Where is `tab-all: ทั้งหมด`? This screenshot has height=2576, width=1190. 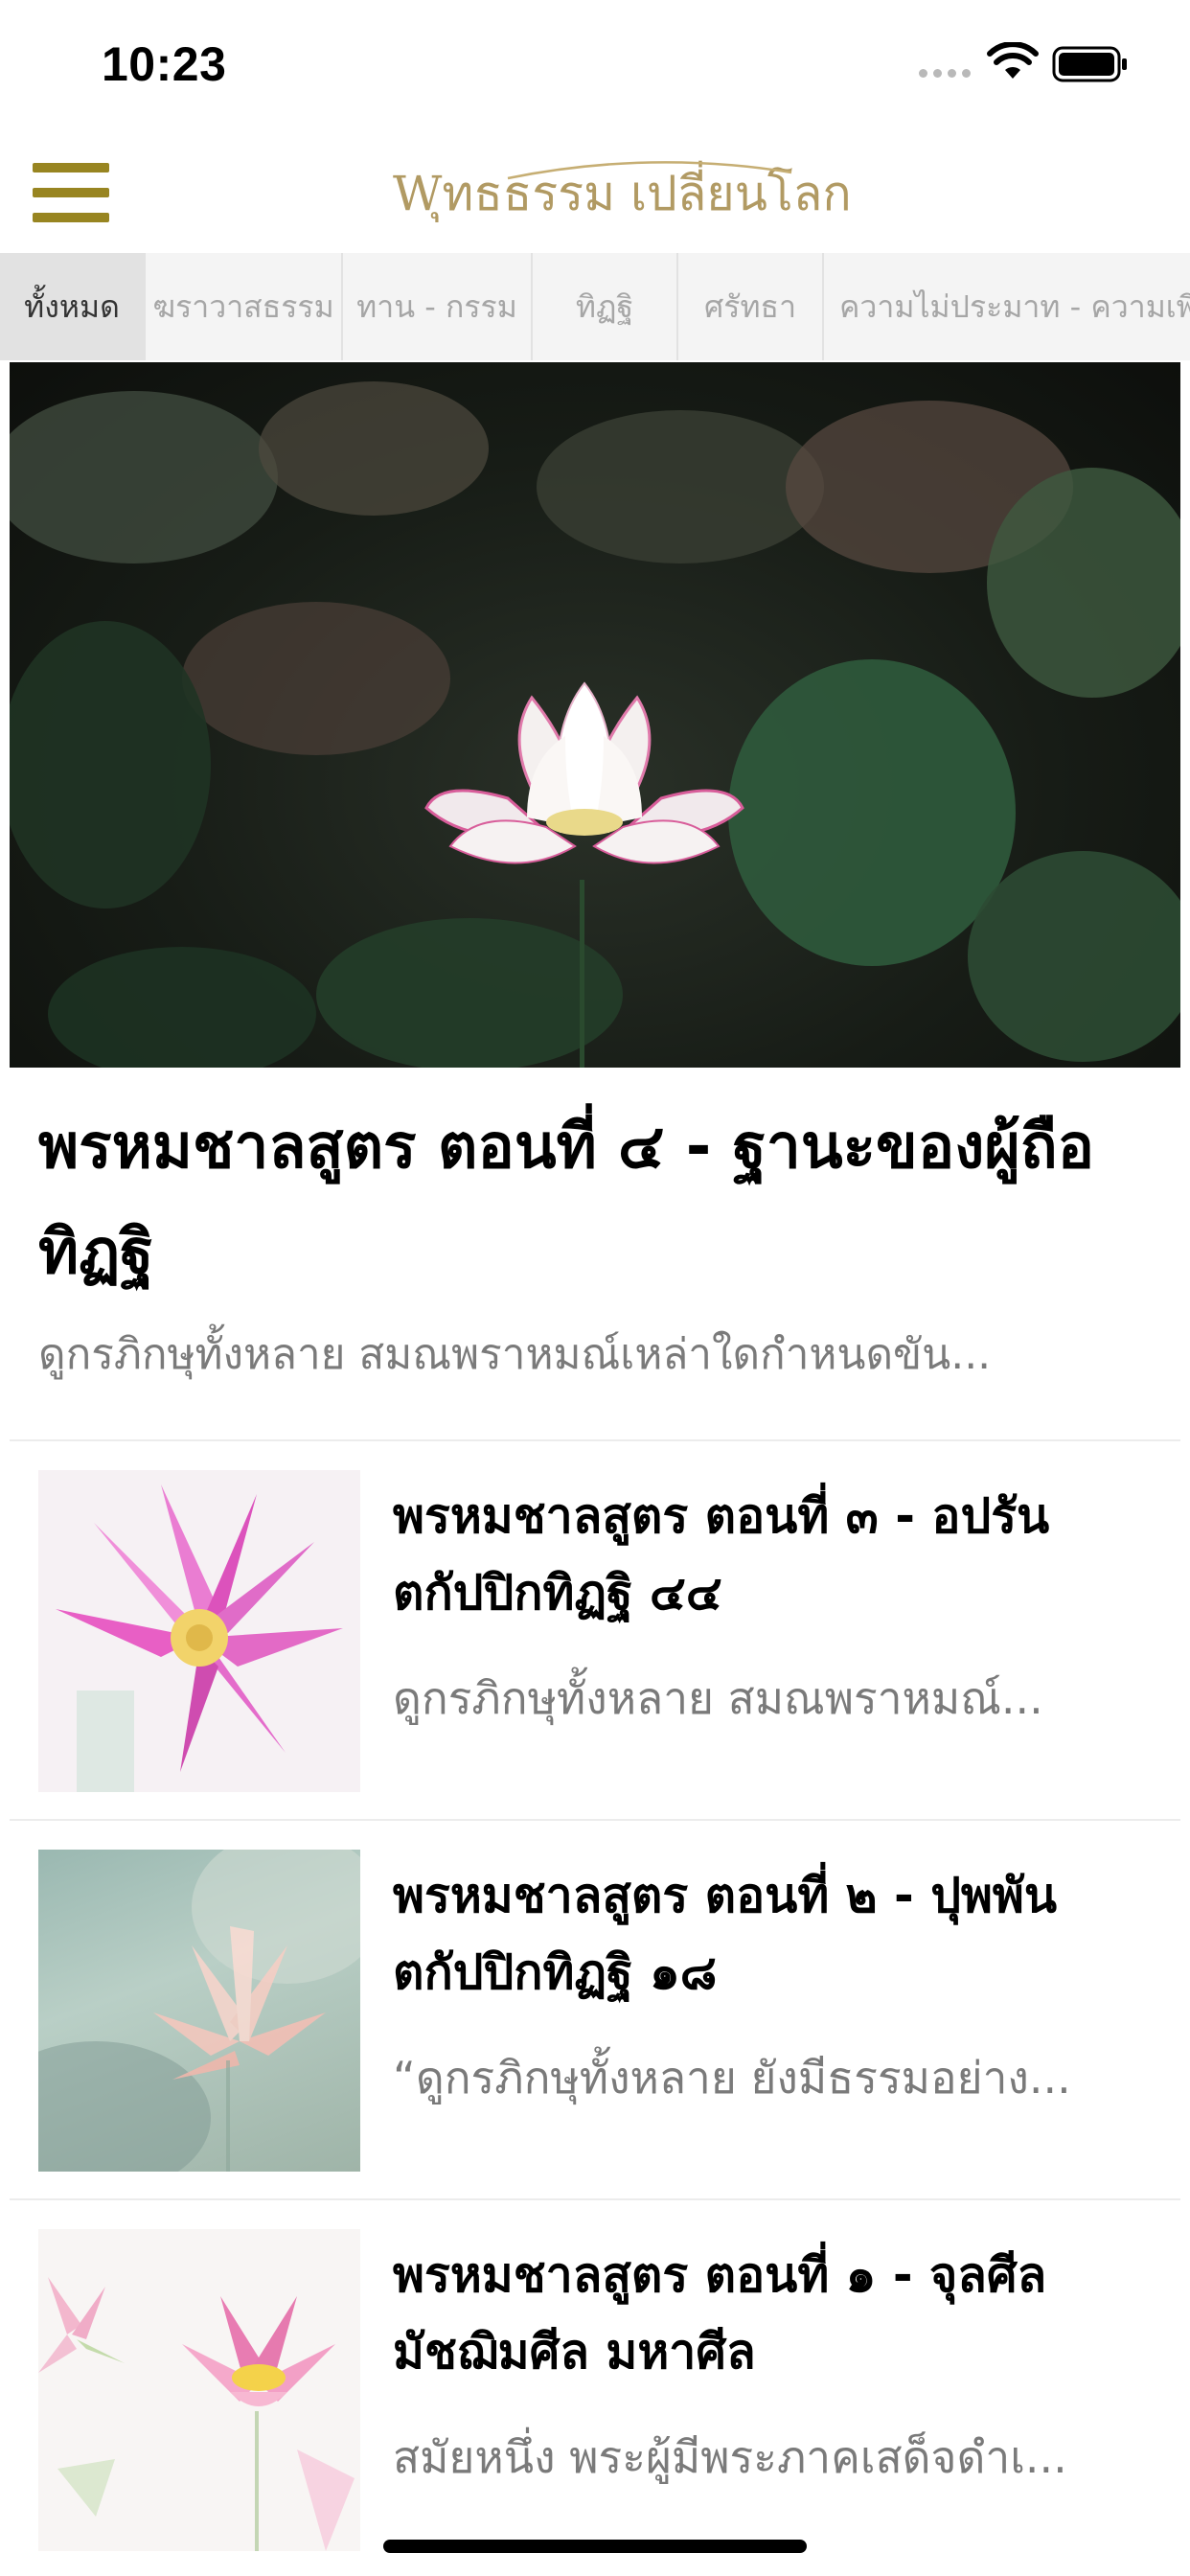 tab-all: ทั้งหมด is located at coordinates (73, 306).